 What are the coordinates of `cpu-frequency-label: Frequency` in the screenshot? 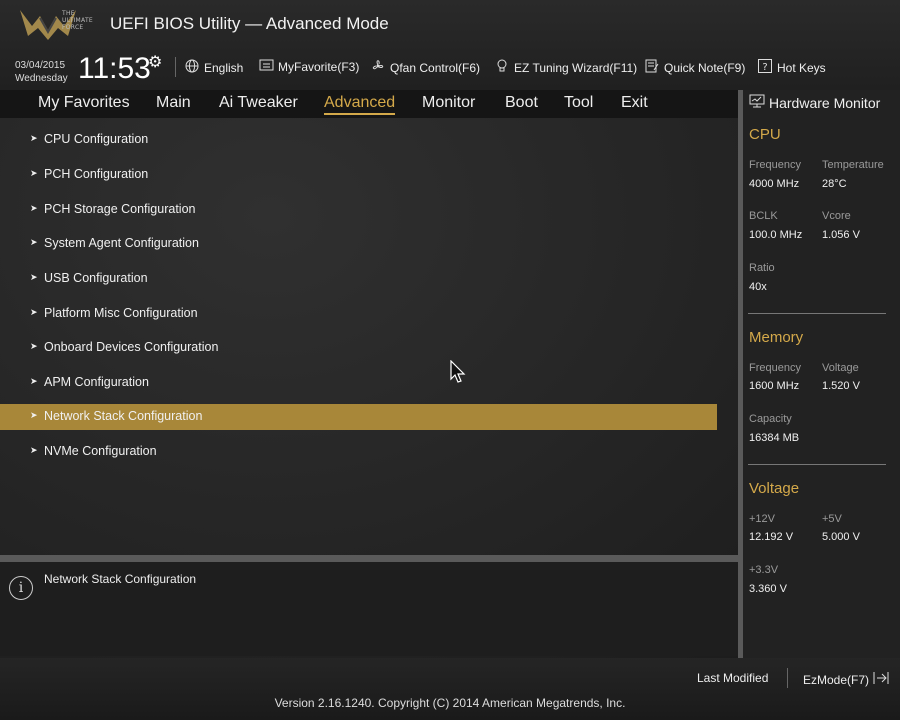 It's located at (775, 165).